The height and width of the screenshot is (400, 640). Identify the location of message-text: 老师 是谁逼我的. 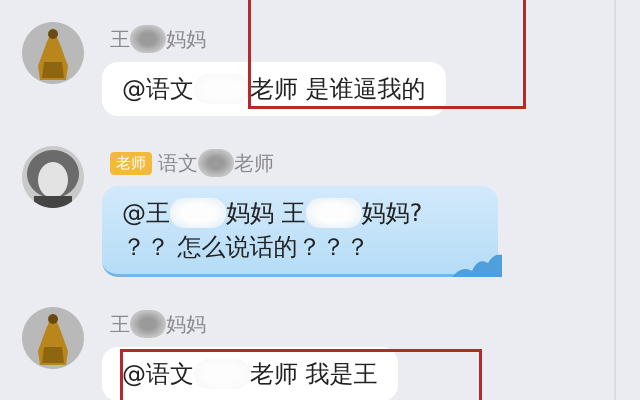
(338, 89).